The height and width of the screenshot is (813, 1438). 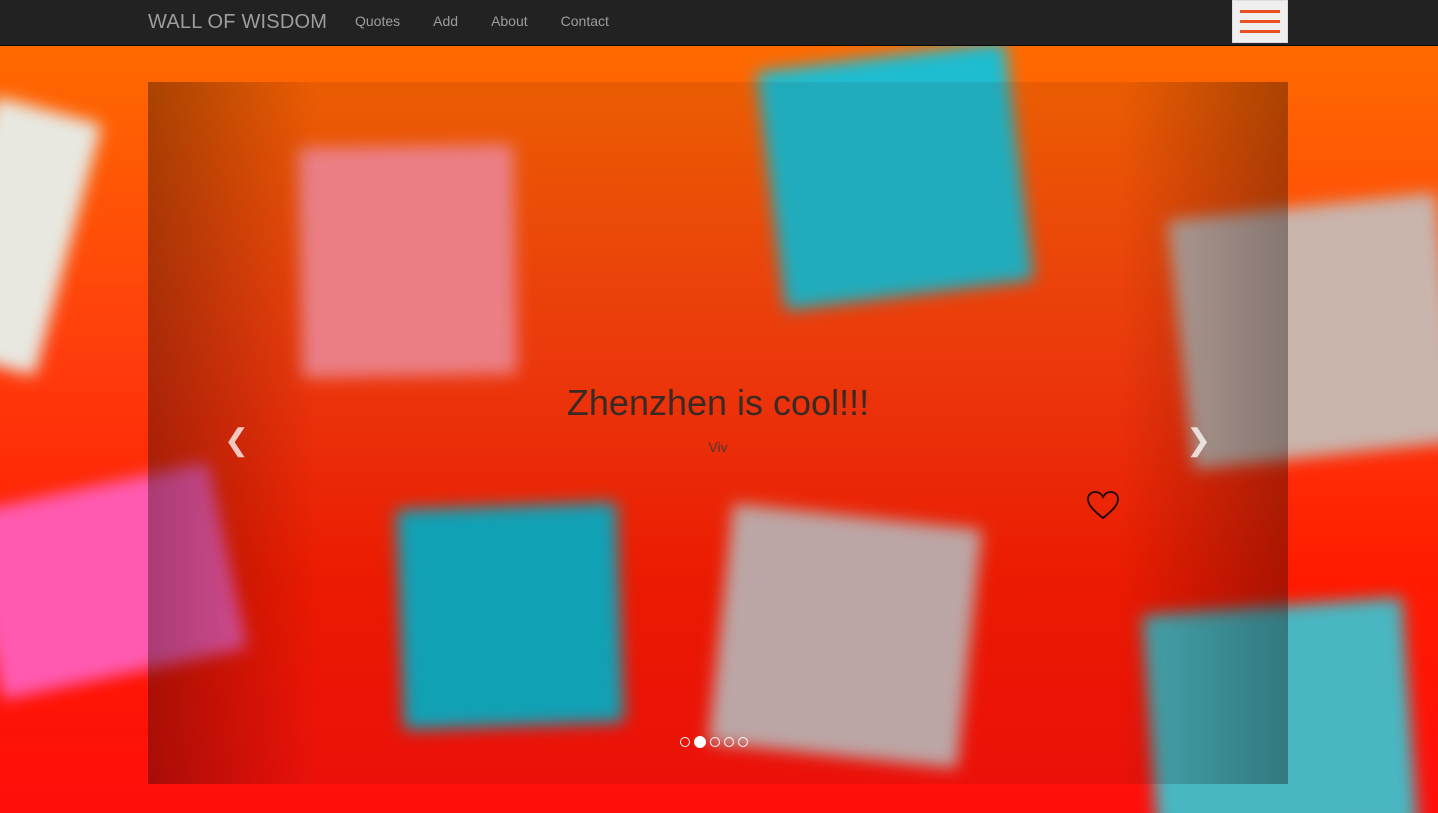 What do you see at coordinates (718, 402) in the screenshot?
I see `quote-text: Zhenzhen is cool!!!` at bounding box center [718, 402].